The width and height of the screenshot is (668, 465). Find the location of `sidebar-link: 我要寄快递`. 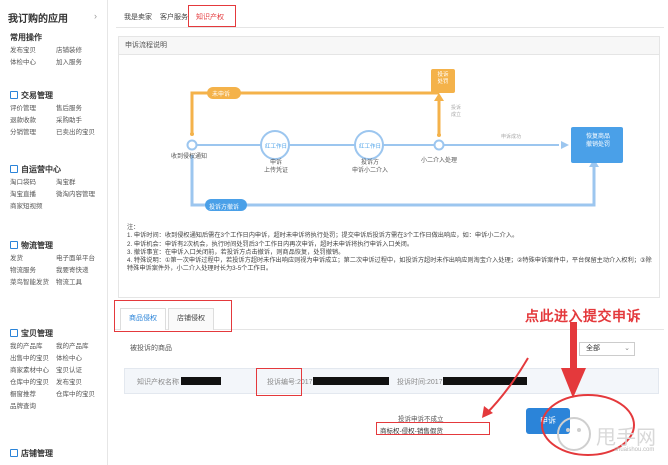

sidebar-link: 我要寄快递 is located at coordinates (79, 271).